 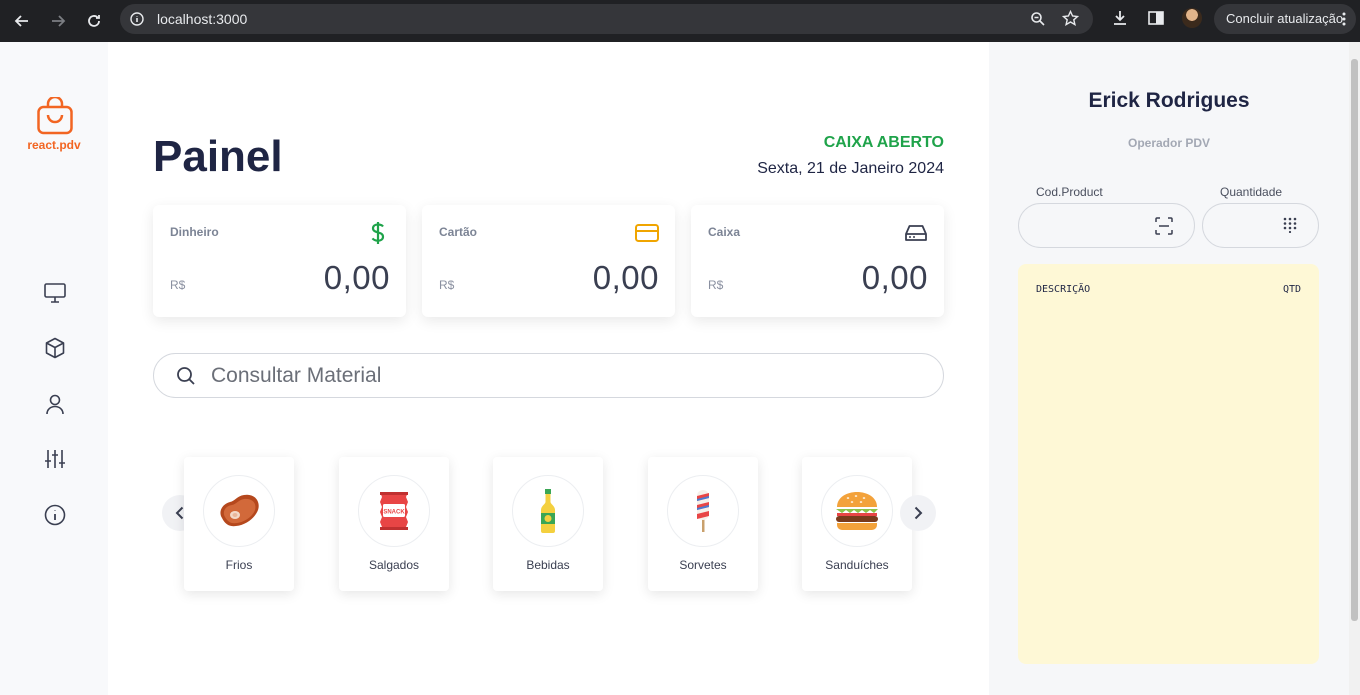 What do you see at coordinates (54, 145) in the screenshot?
I see `logo-text: react.pdv` at bounding box center [54, 145].